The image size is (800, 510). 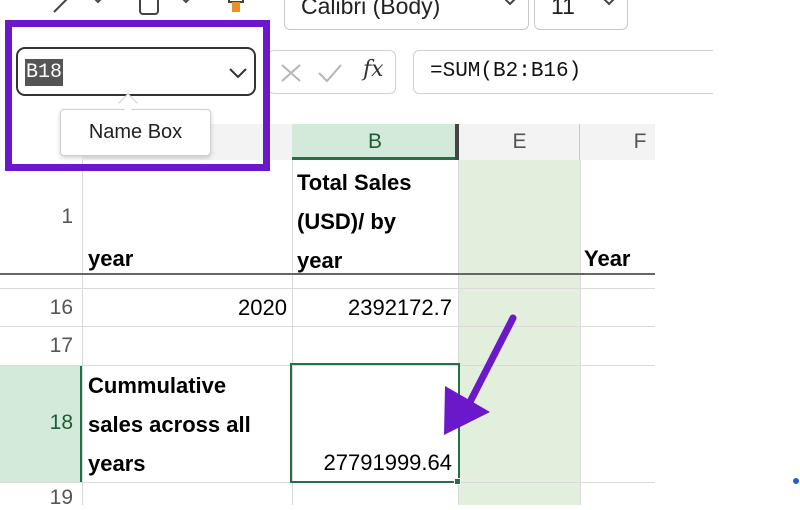 What do you see at coordinates (346, 221) in the screenshot?
I see `cell-b1-line: (USD)/ by` at bounding box center [346, 221].